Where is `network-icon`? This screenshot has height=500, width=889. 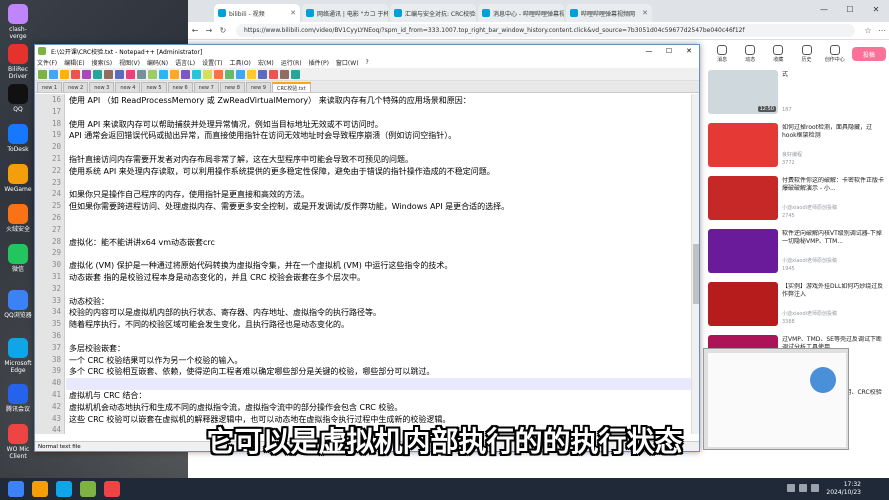
network-icon is located at coordinates (791, 488).